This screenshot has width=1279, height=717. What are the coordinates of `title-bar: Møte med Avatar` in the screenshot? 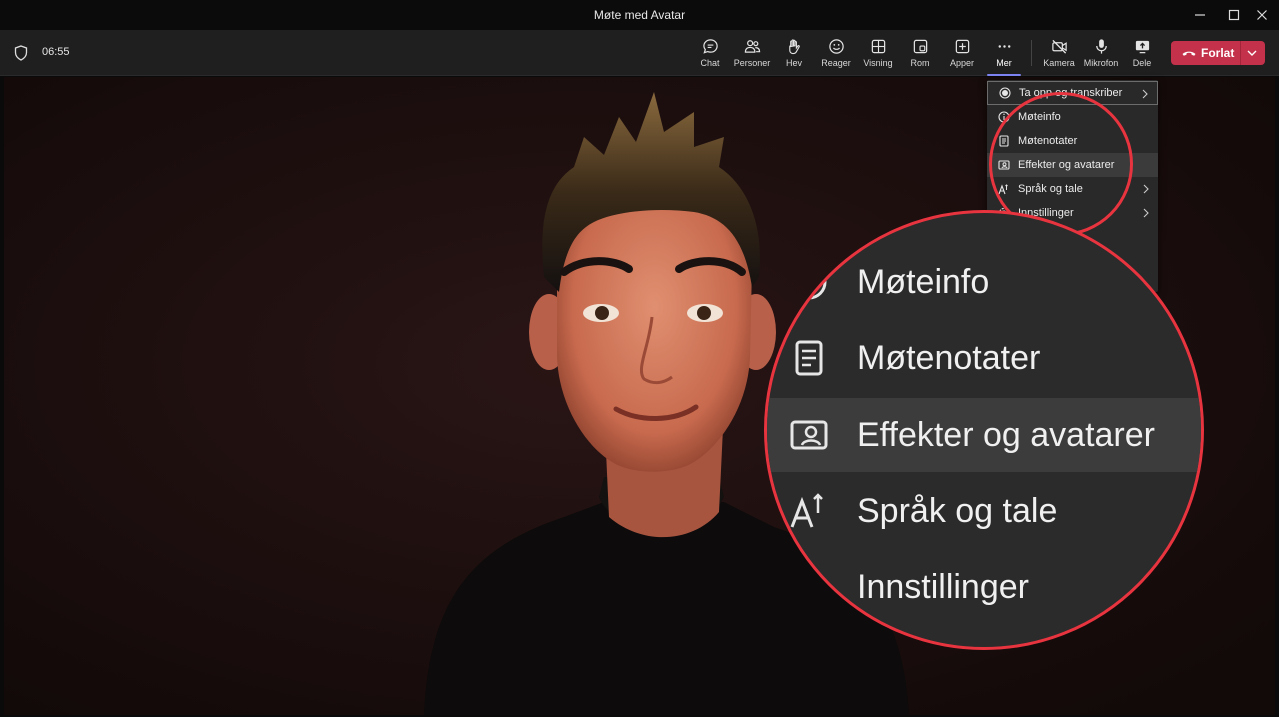 It's located at (639, 15).